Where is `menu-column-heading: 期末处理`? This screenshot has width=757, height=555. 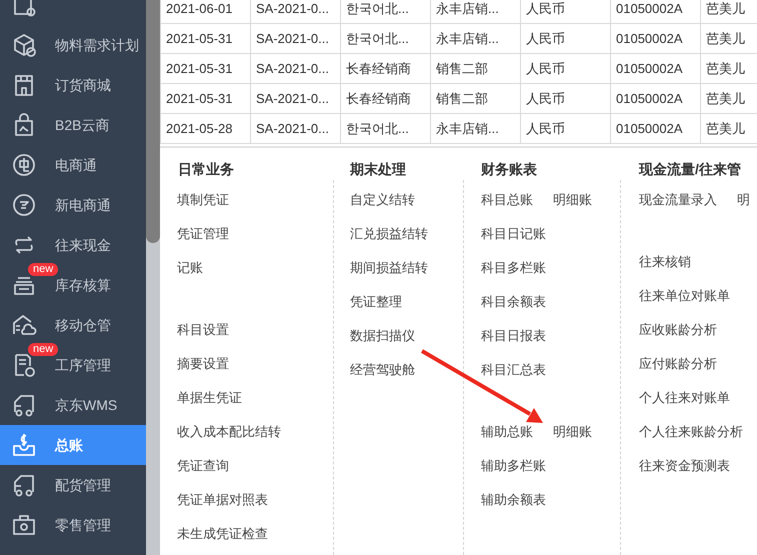
menu-column-heading: 期末处理 is located at coordinates (378, 169).